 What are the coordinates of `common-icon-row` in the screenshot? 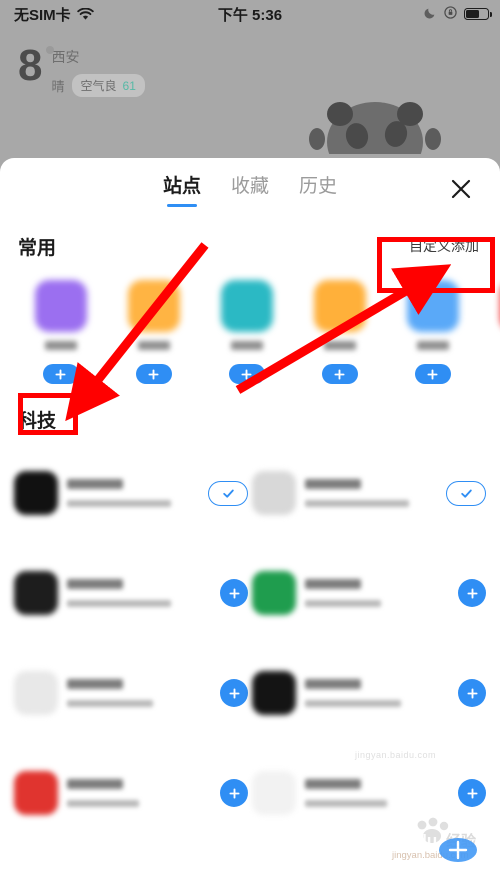 It's located at (250, 326).